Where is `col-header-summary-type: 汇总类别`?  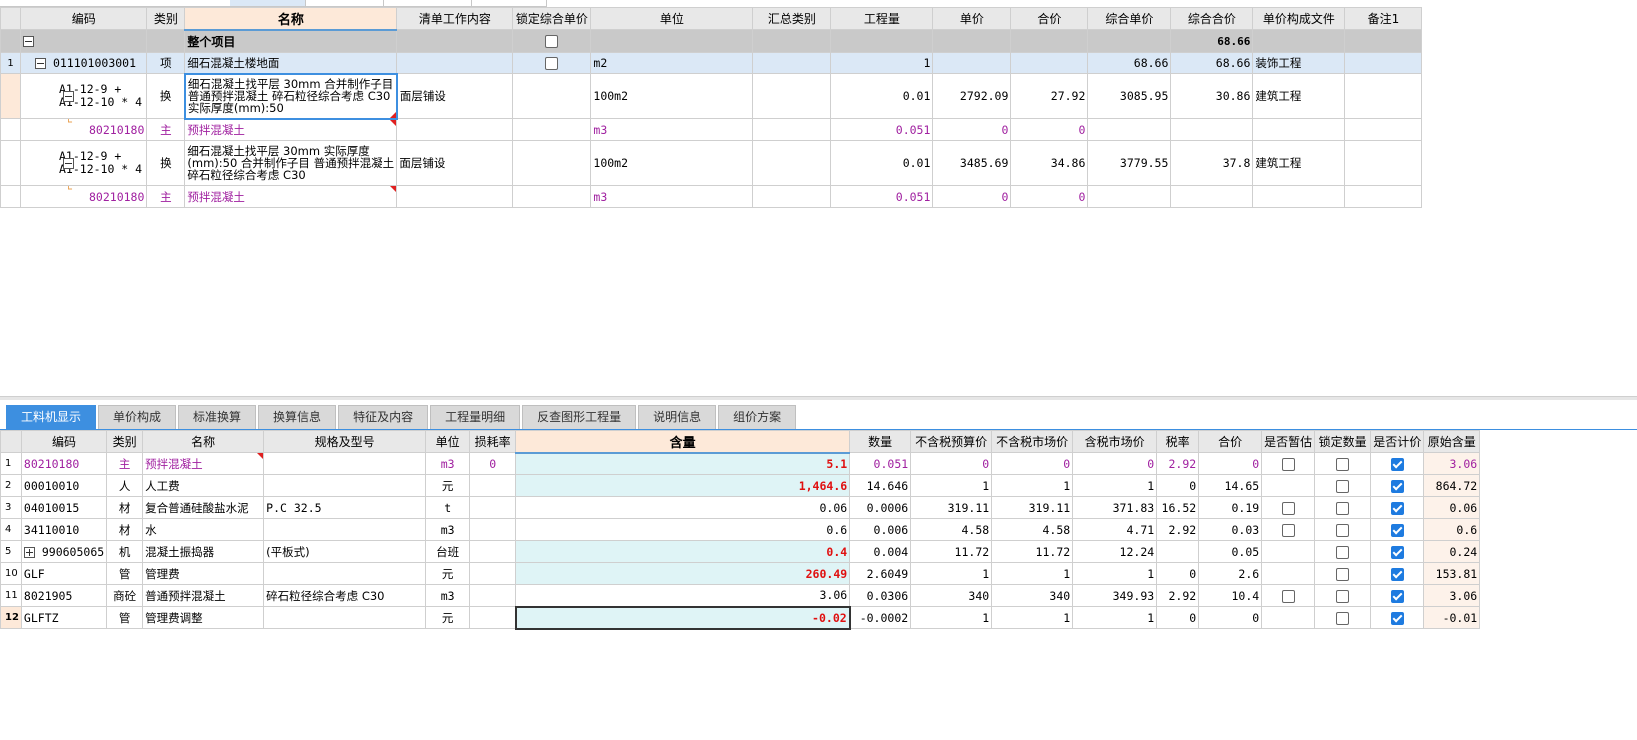 col-header-summary-type: 汇总类别 is located at coordinates (792, 18).